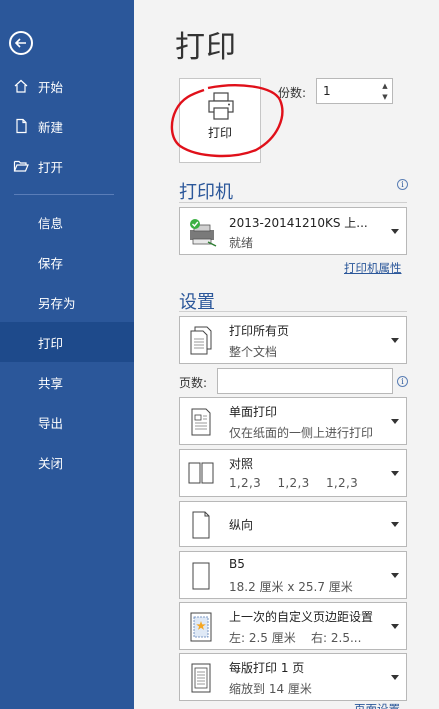 This screenshot has height=709, width=439. I want to click on back-arrow-icon, so click(20, 43).